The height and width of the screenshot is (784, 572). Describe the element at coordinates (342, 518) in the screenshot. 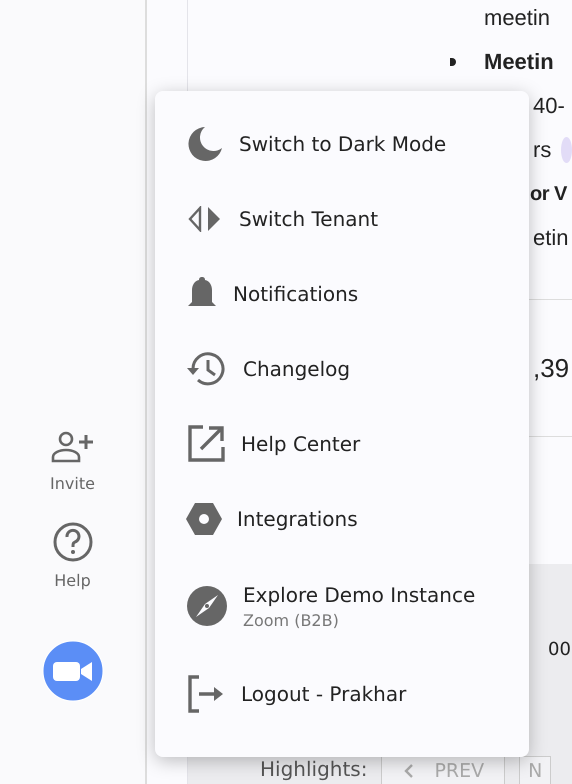

I see `menu-item: Integrations` at that location.